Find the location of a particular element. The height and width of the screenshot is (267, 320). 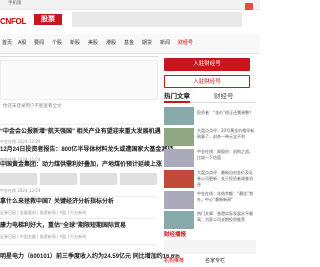

nav-futures: 期货 is located at coordinates (147, 43).